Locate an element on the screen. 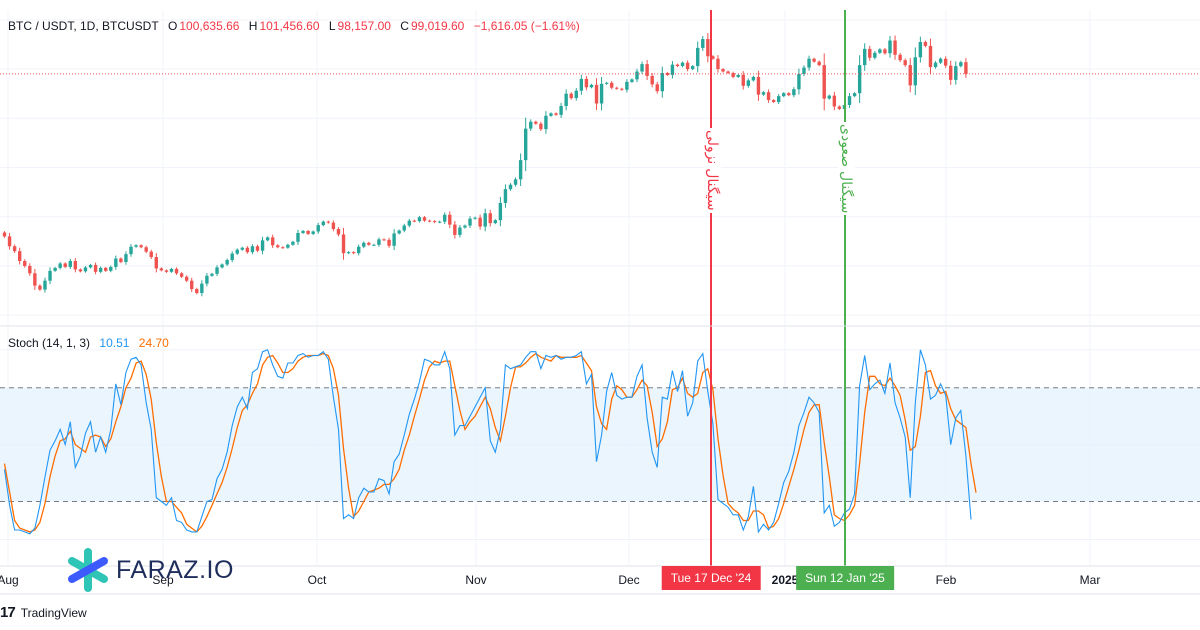 The width and height of the screenshot is (1200, 630). stoch-title: Stoch (14, 1, 3) is located at coordinates (49, 343).